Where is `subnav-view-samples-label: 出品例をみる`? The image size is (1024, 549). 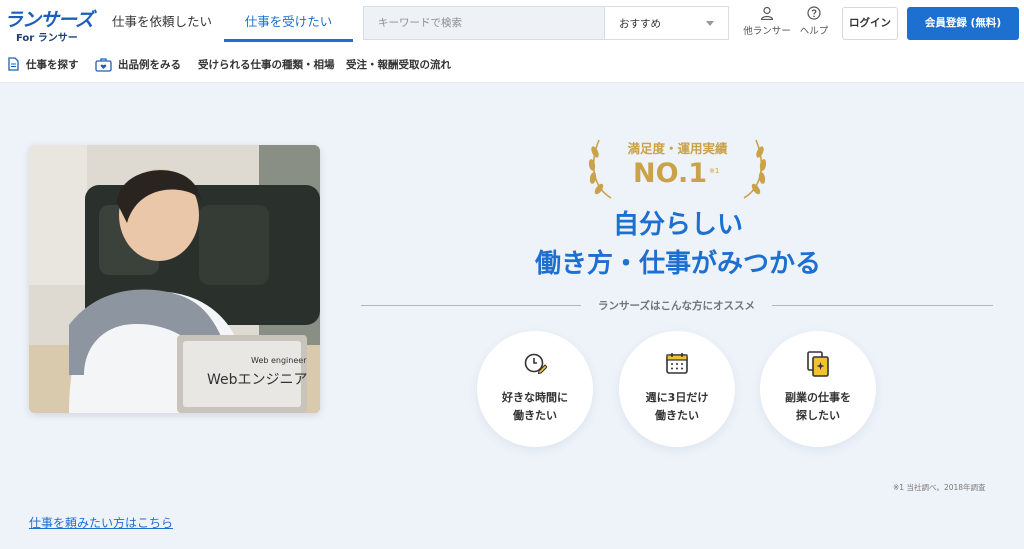
subnav-view-samples-label: 出品例をみる is located at coordinates (149, 65).